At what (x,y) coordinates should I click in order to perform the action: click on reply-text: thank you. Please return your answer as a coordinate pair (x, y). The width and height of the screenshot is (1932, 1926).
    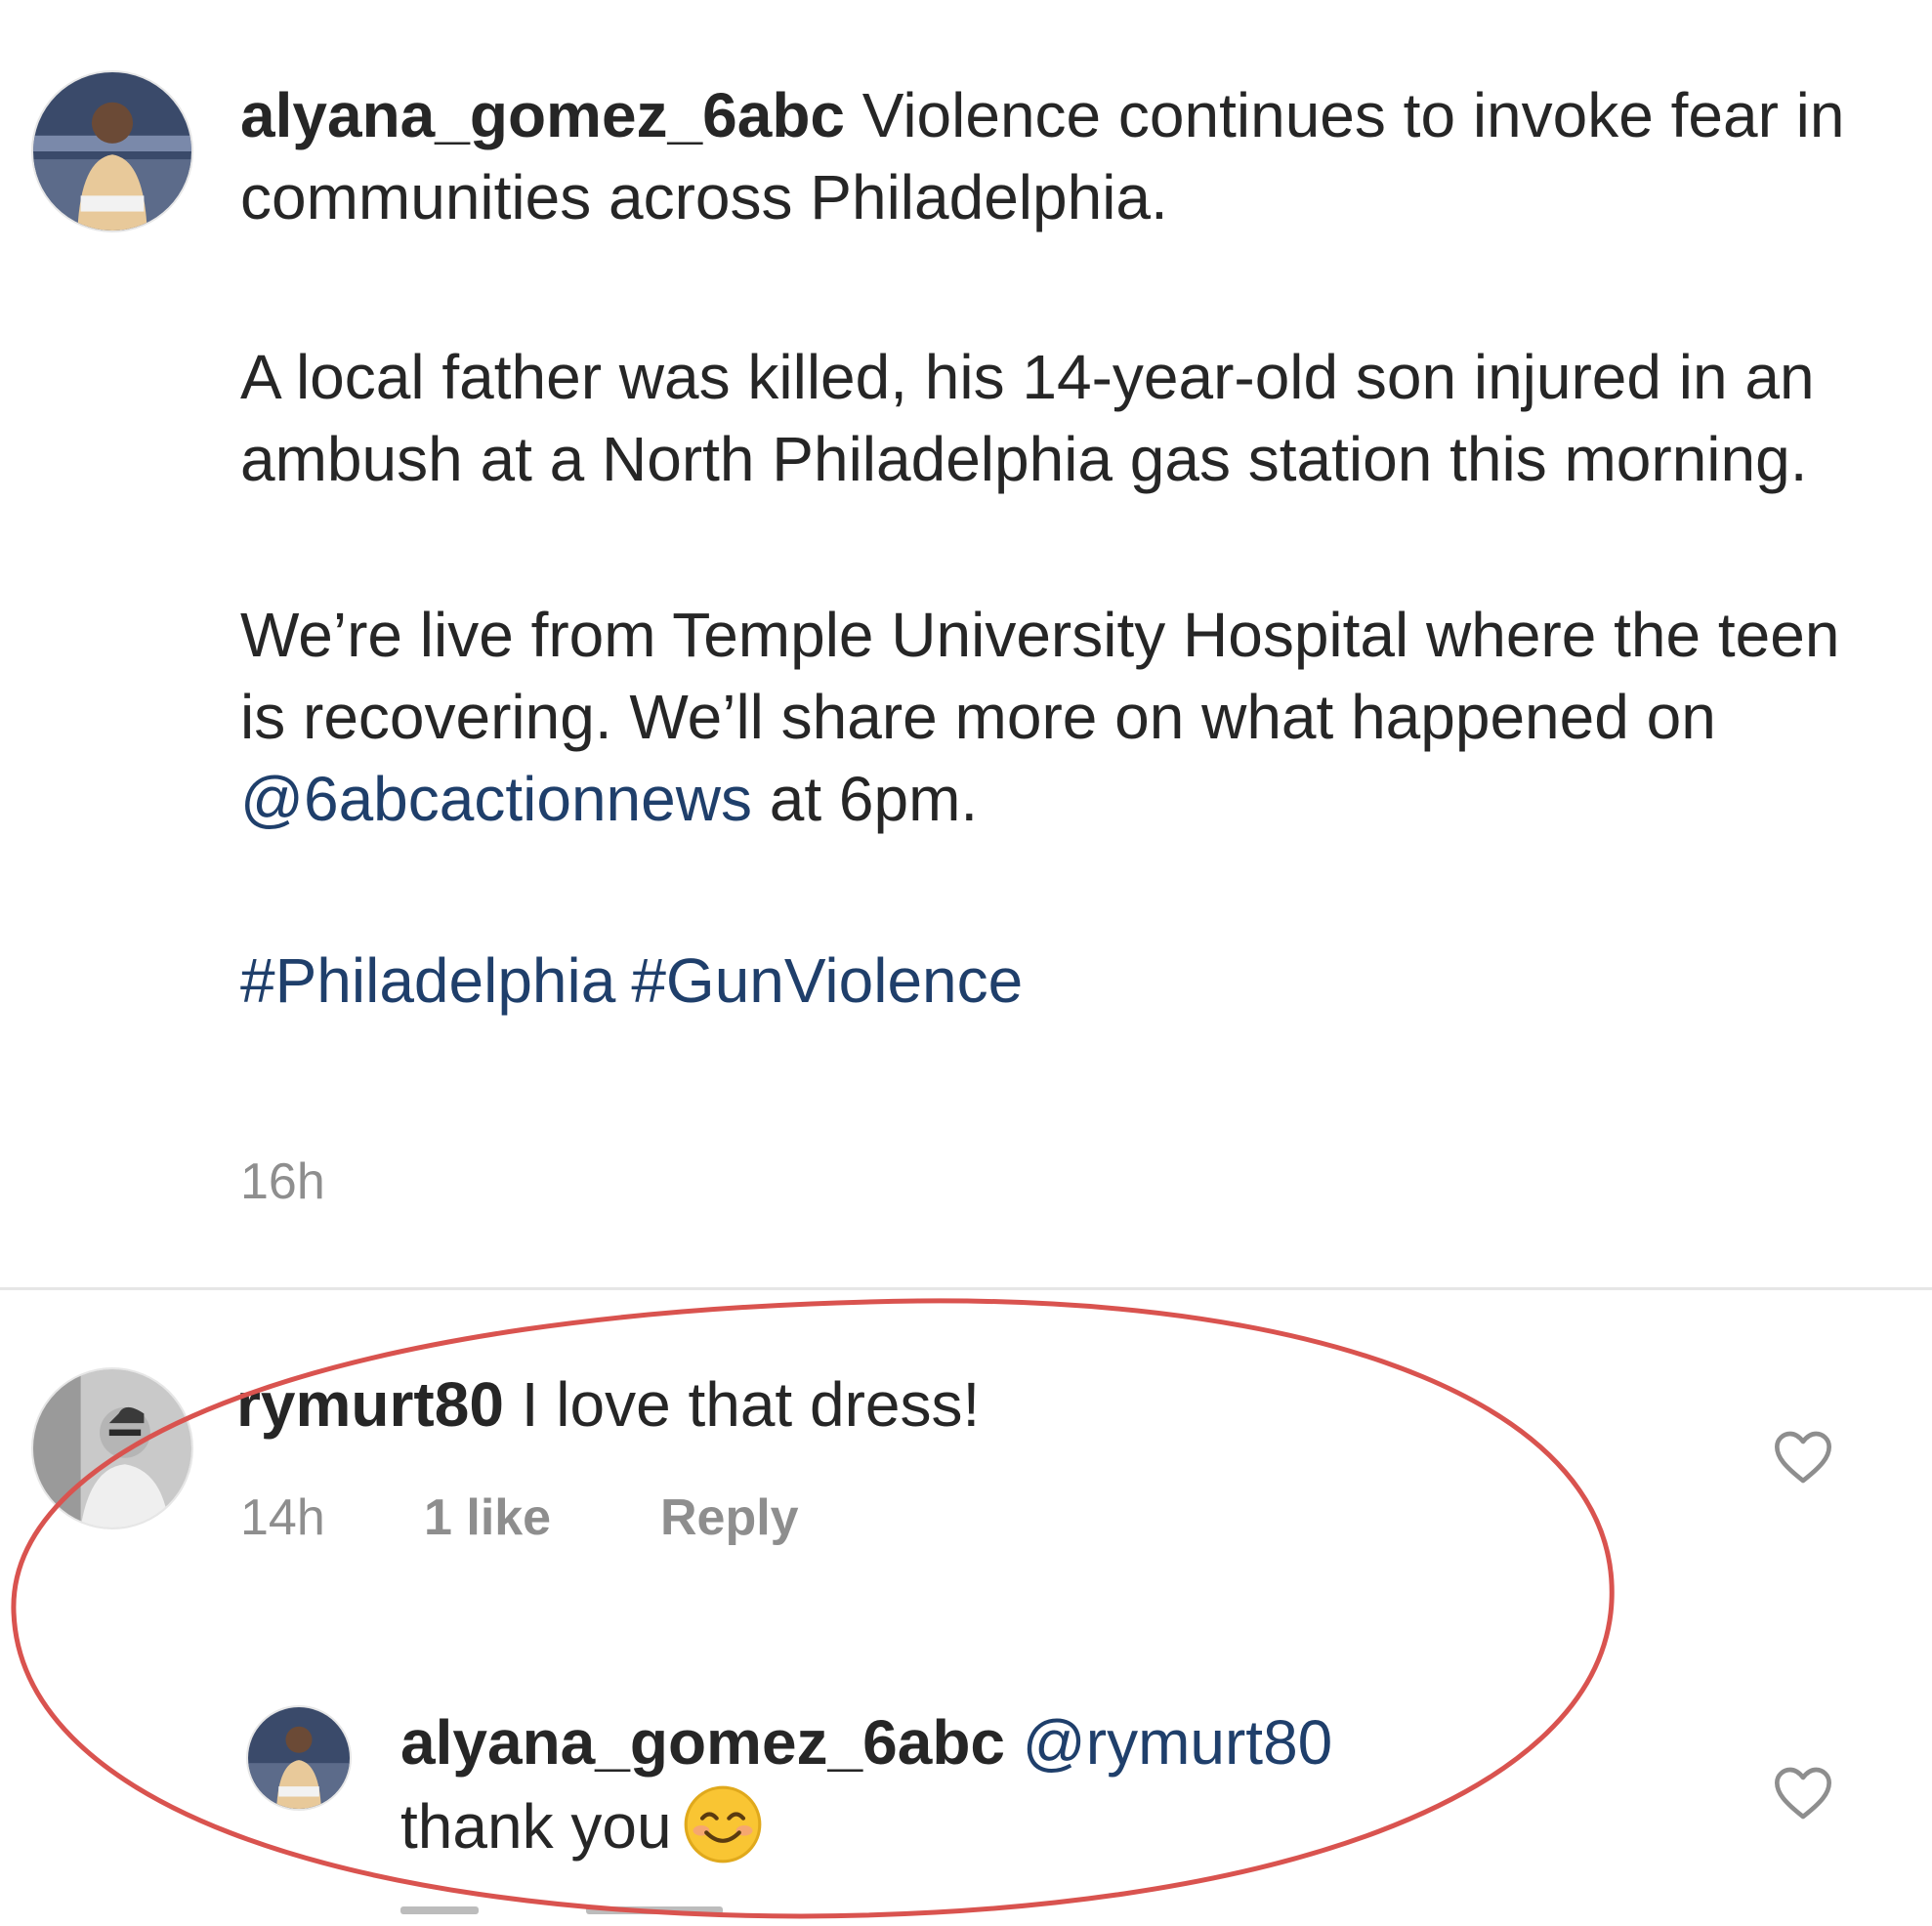
    Looking at the image, I should click on (536, 1826).